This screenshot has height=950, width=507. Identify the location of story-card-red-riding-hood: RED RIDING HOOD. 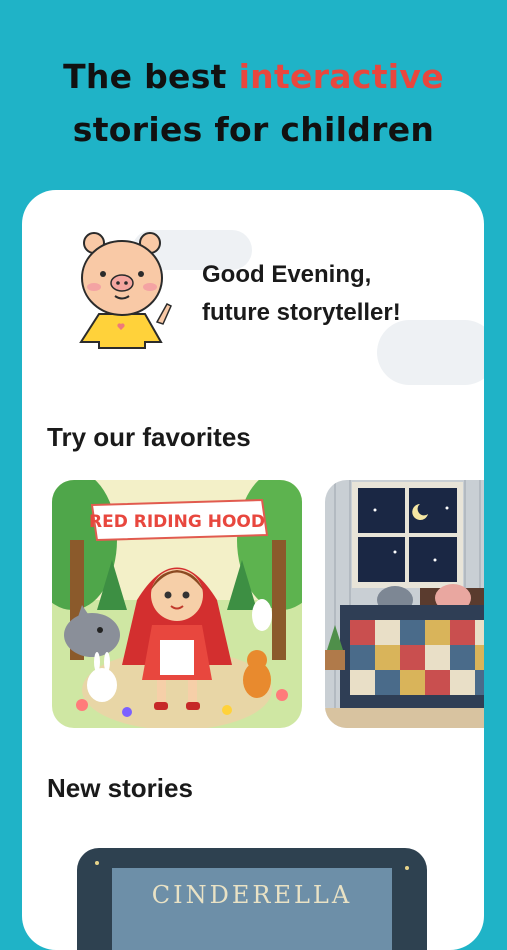
(177, 604).